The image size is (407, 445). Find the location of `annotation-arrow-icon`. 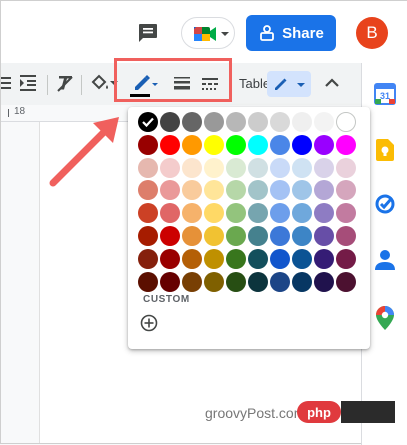

annotation-arrow-icon is located at coordinates (84, 152).